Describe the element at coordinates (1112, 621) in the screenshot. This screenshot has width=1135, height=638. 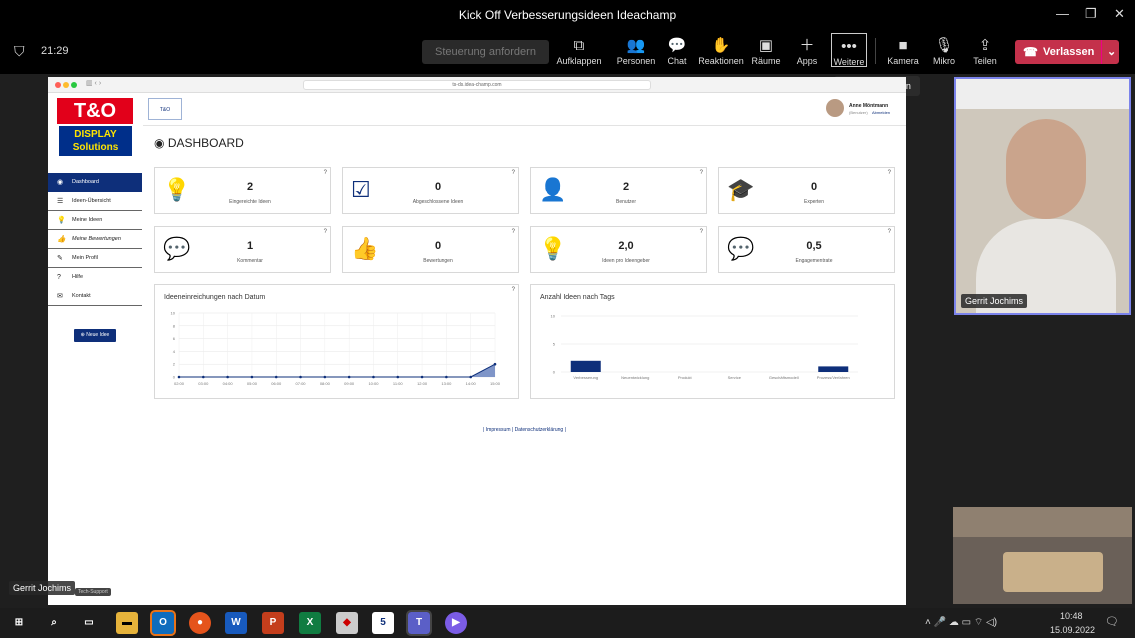
I see `notification-icon: 🗨` at that location.